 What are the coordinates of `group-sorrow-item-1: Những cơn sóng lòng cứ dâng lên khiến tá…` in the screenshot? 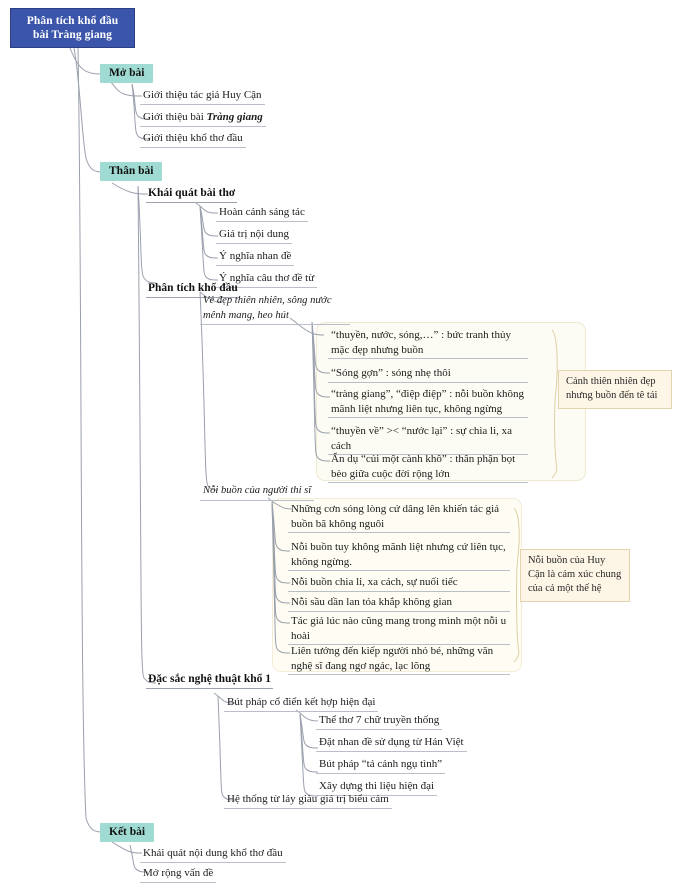 It's located at (399, 517).